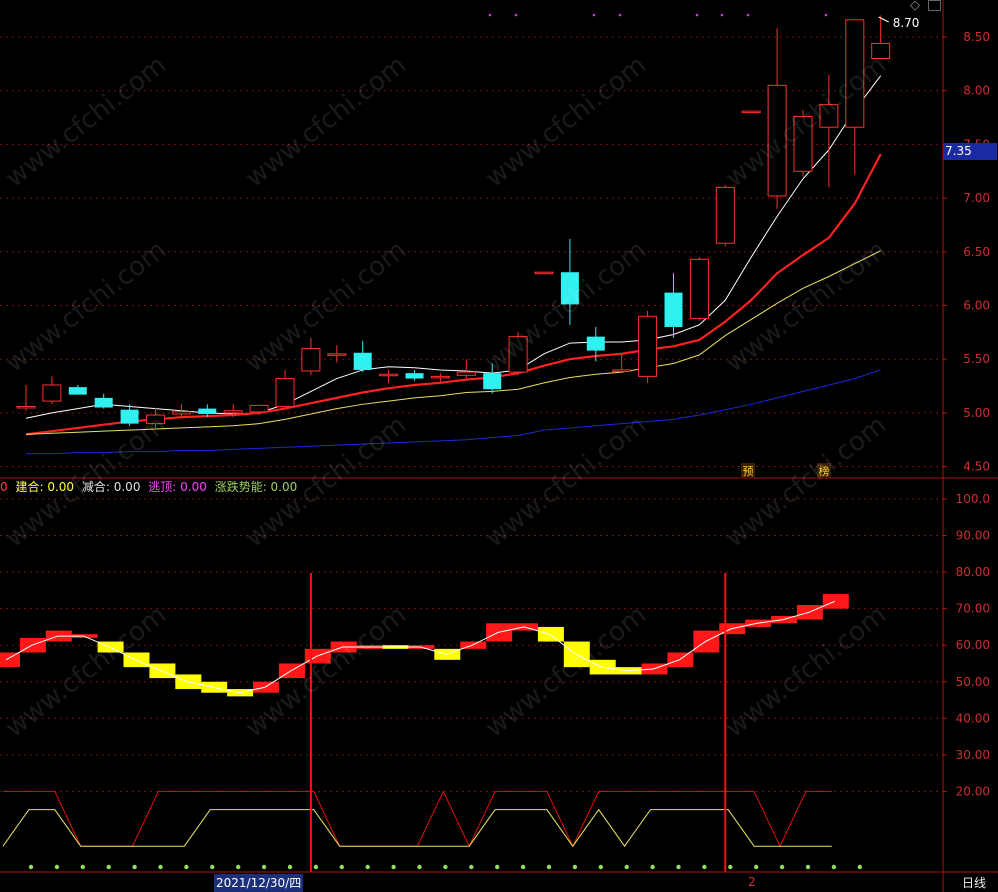 This screenshot has width=998, height=892. I want to click on indicator-tick-label: 30.00, so click(973, 755).